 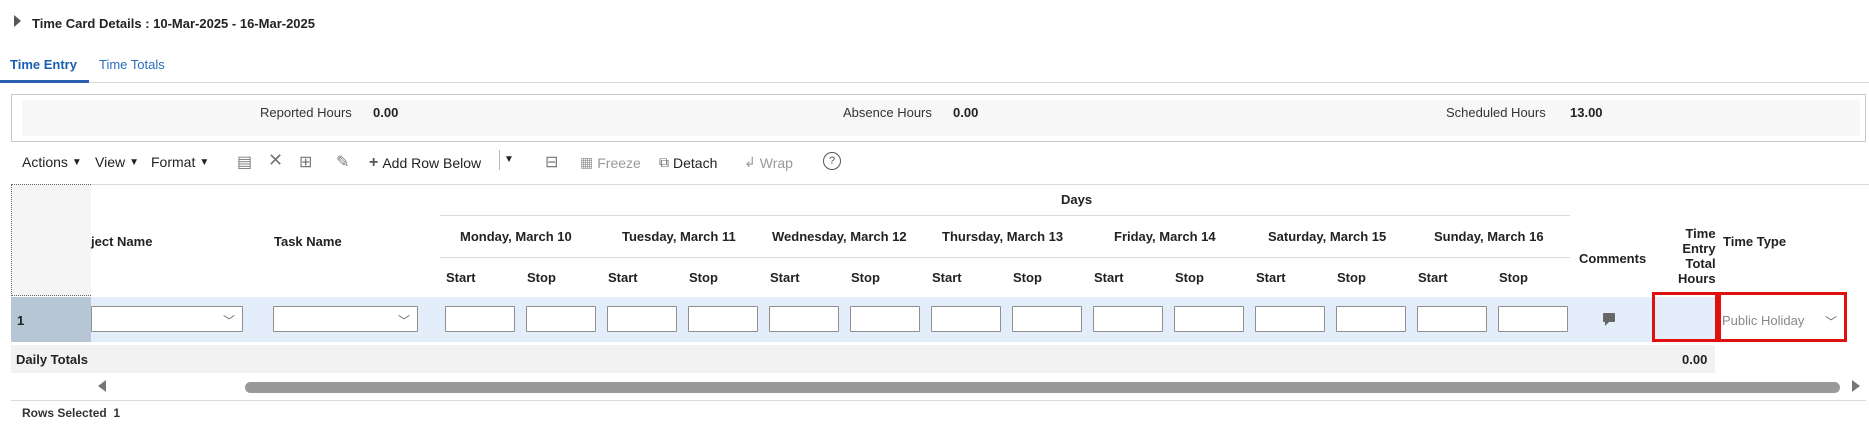 I want to click on header-line: Time, so click(x=1700, y=233).